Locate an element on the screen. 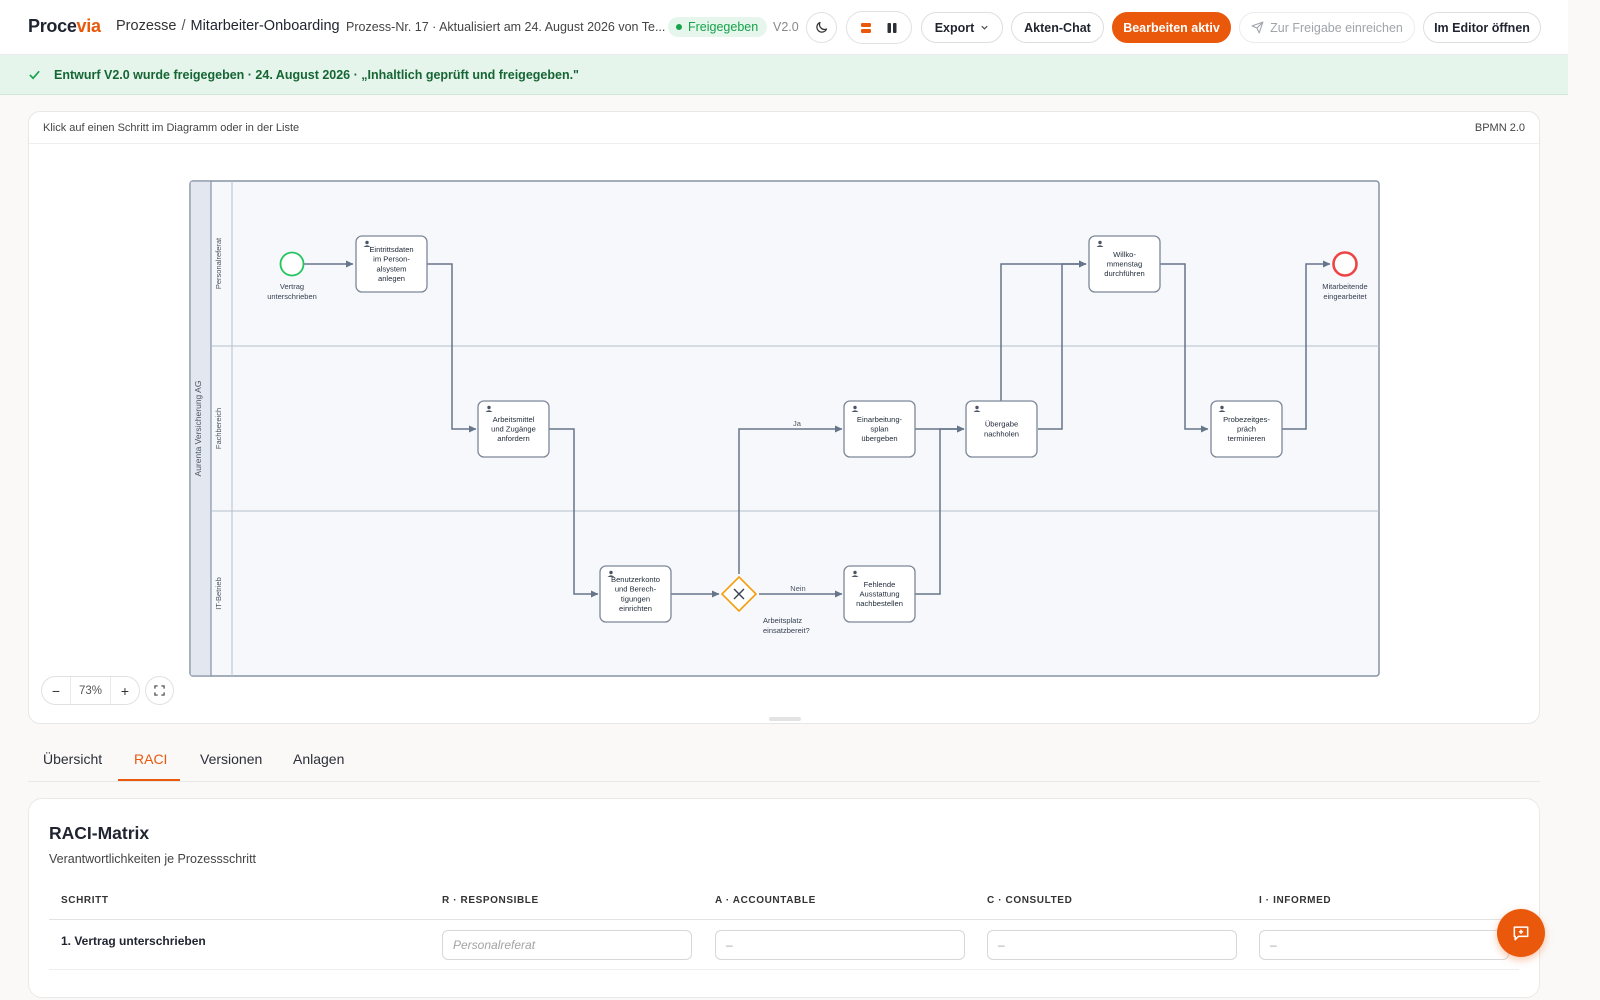 The image size is (1600, 1000). breadcrumb-parent: Prozesse is located at coordinates (146, 26).